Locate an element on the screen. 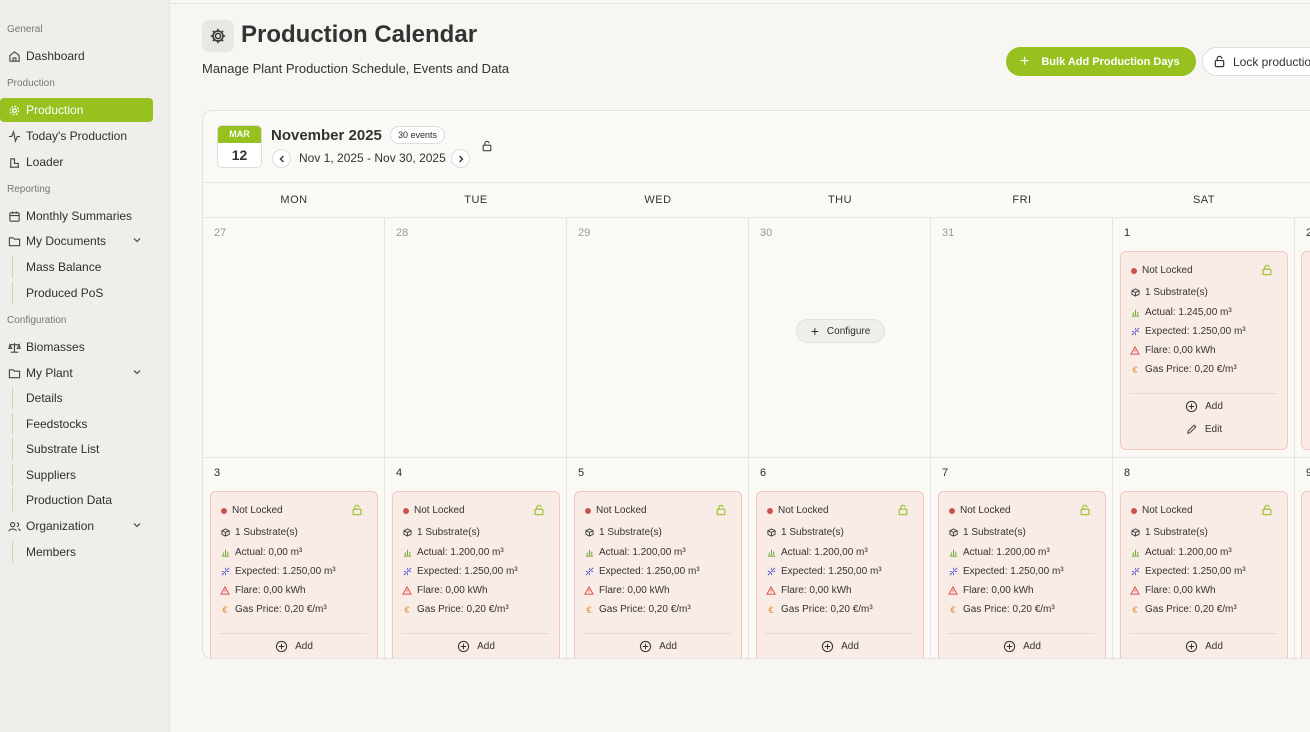 Image resolution: width=1310 pixels, height=732 pixels. button-label: Configure is located at coordinates (848, 331).